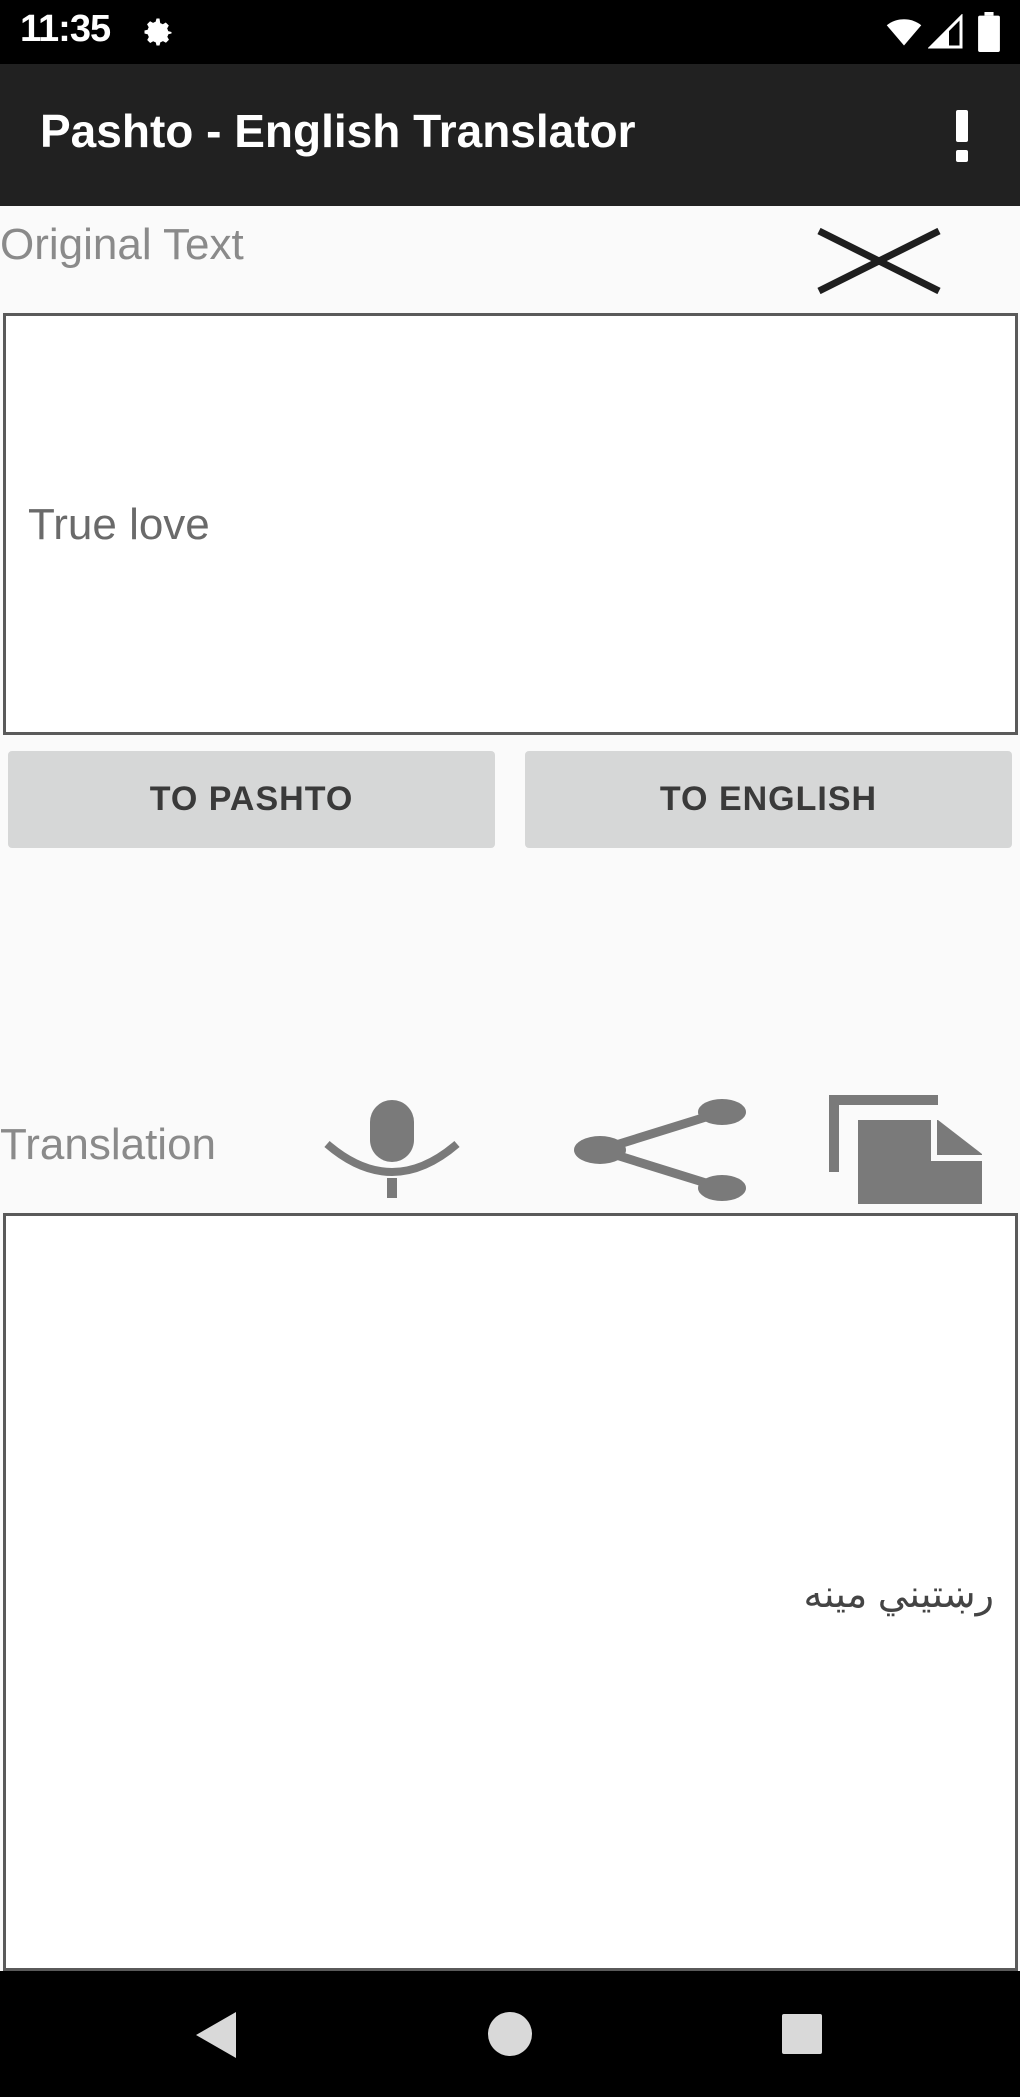 The width and height of the screenshot is (1020, 2097). Describe the element at coordinates (802, 2034) in the screenshot. I see `recents-icon` at that location.